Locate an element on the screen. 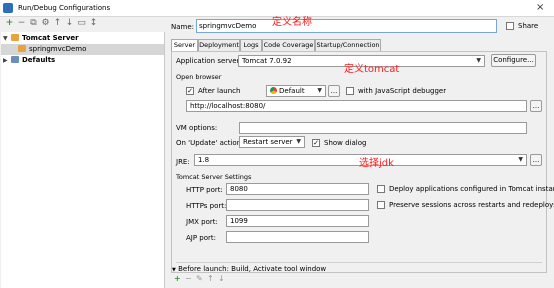 This screenshot has width=554, height=288. browser-select: Default ▼ is located at coordinates (296, 91).